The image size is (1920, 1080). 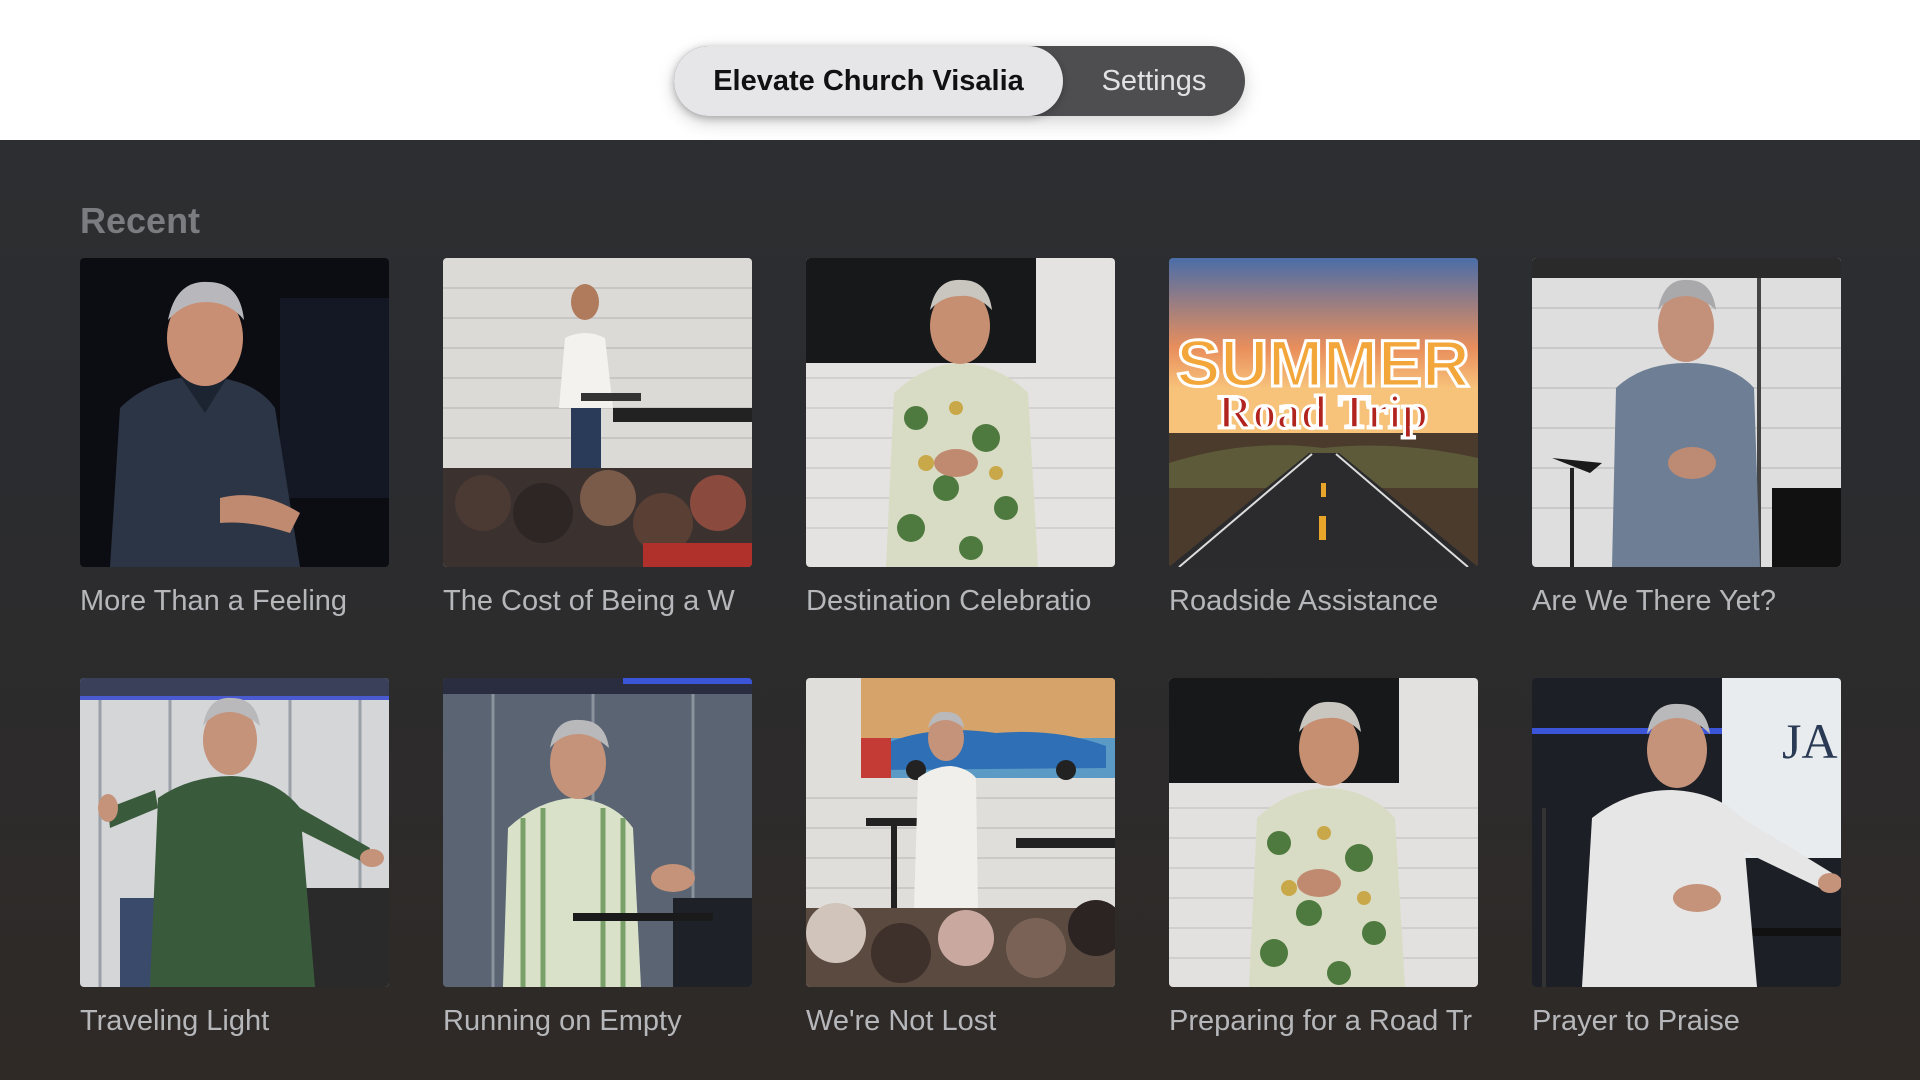 I want to click on video-title: Destination Celebratio, so click(x=949, y=601).